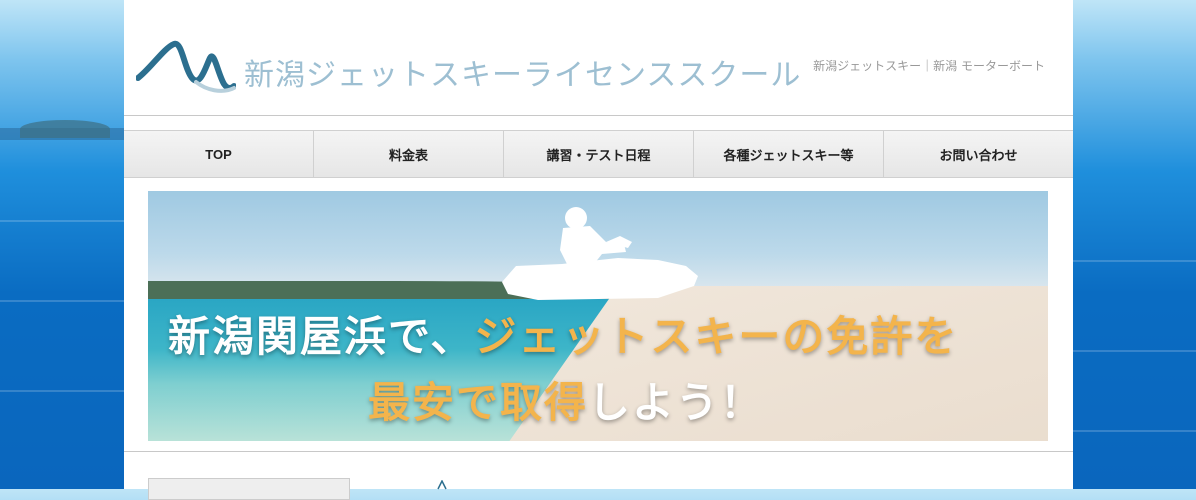 Image resolution: width=1196 pixels, height=500 pixels. What do you see at coordinates (929, 66) in the screenshot?
I see `site-tagline: 新潟ジェットスキー｜新潟 モーターボート` at bounding box center [929, 66].